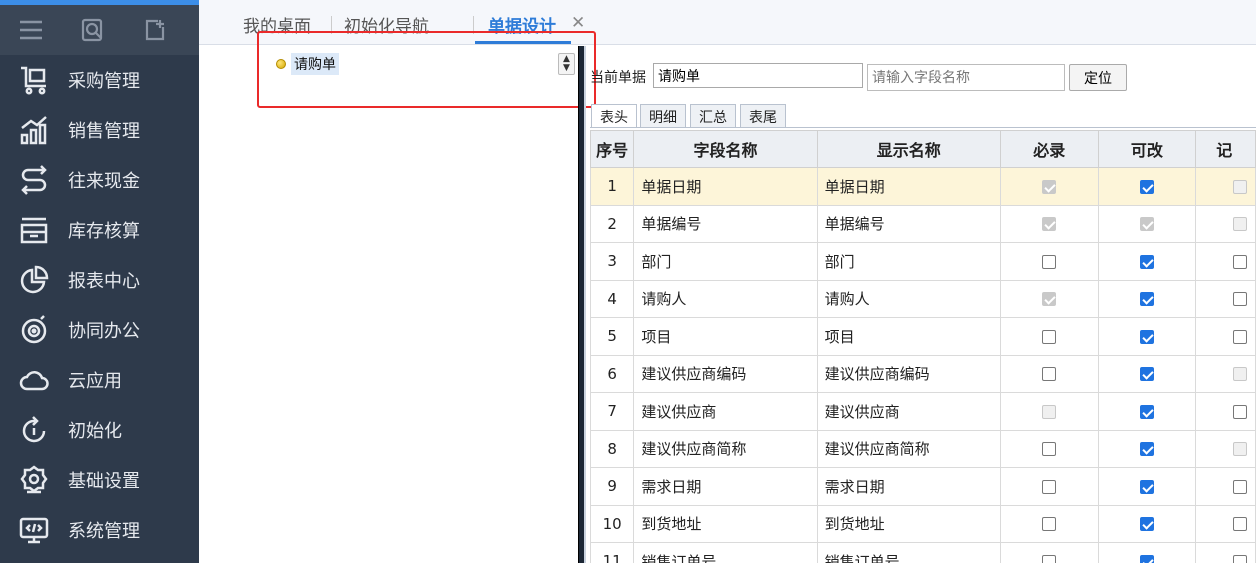 Image resolution: width=1256 pixels, height=563 pixels. Describe the element at coordinates (614, 116) in the screenshot. I see `subtab-header: 表头` at that location.